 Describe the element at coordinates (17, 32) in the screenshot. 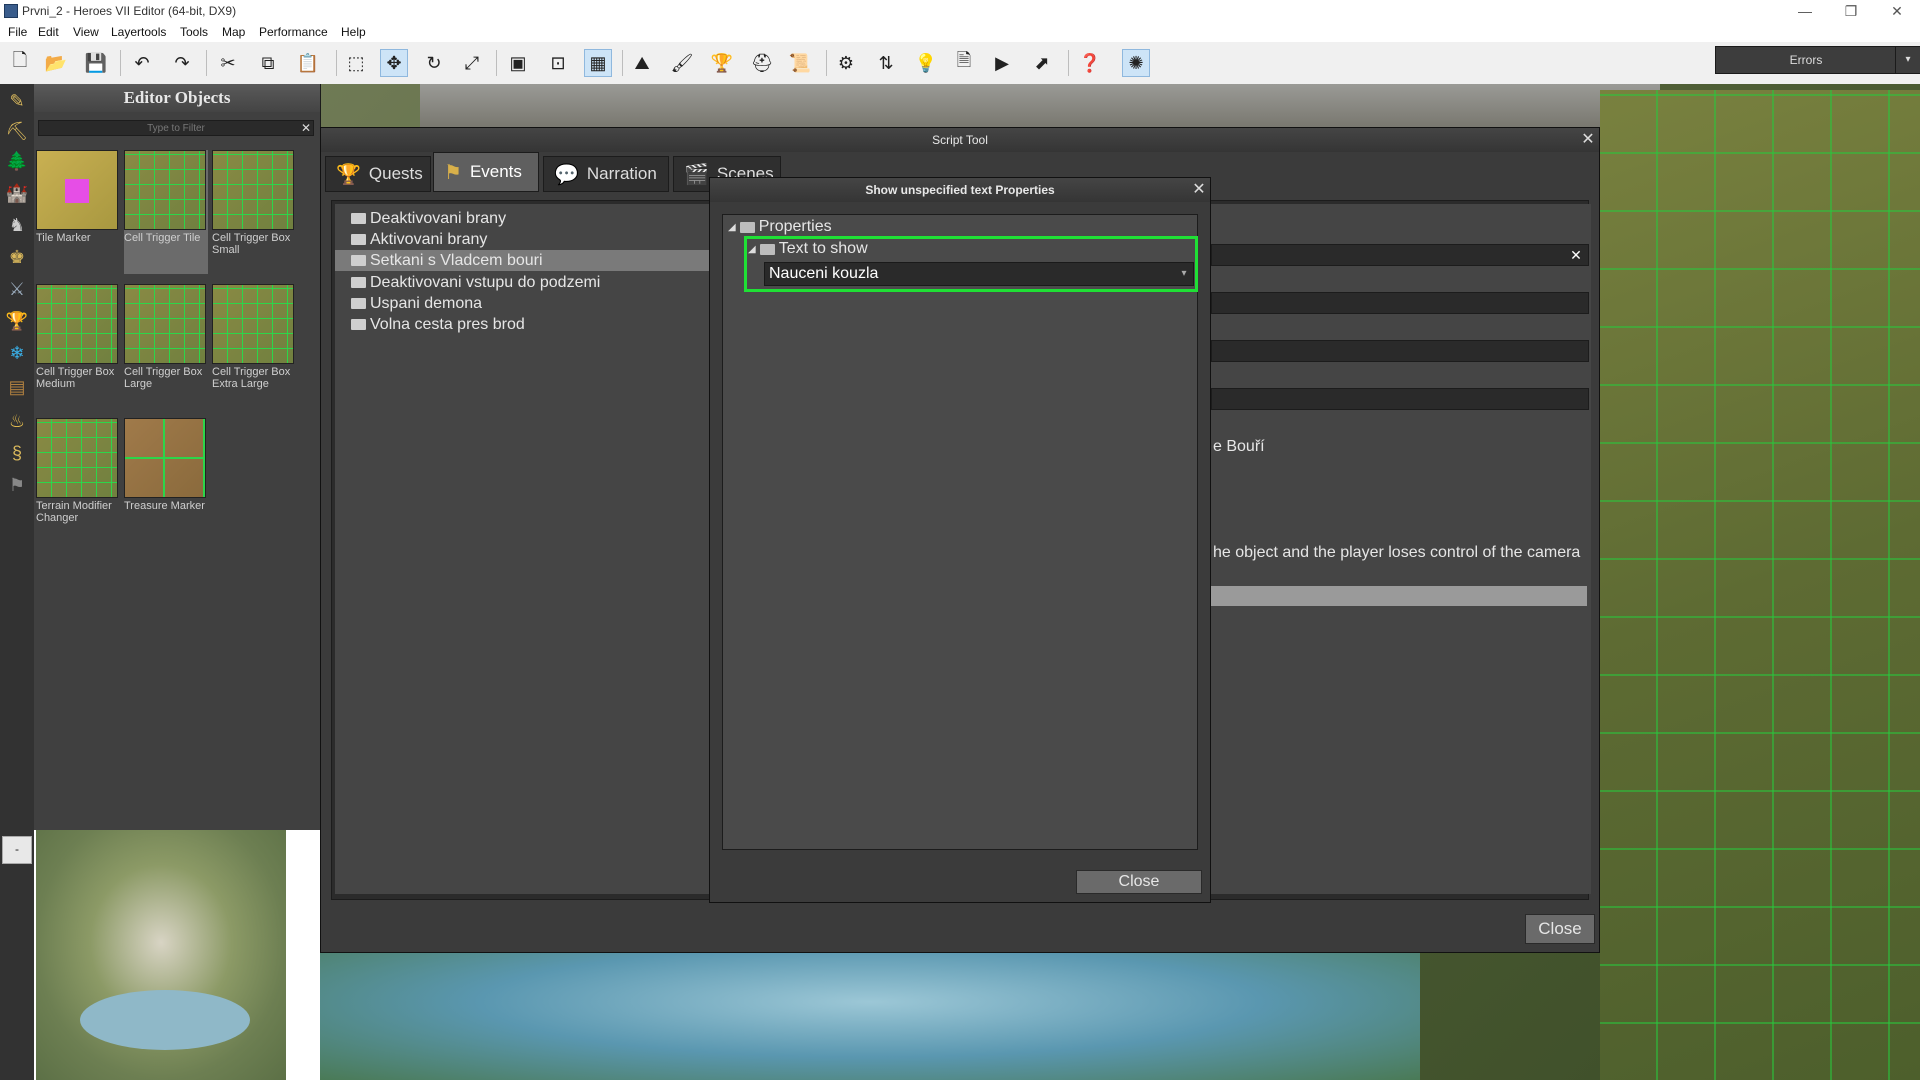

I see `menu-file: File` at that location.